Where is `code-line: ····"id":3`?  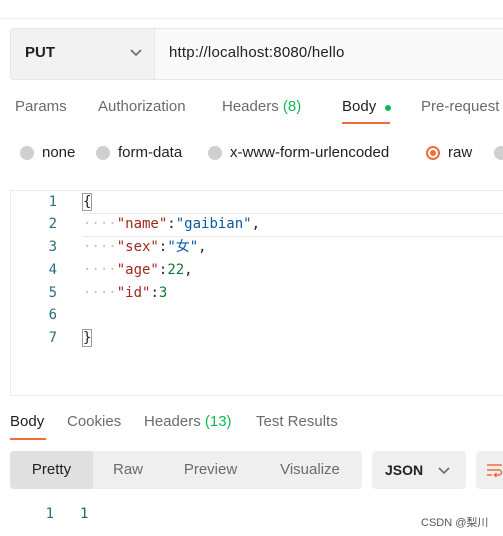
code-line: ····"id":3 is located at coordinates (125, 293).